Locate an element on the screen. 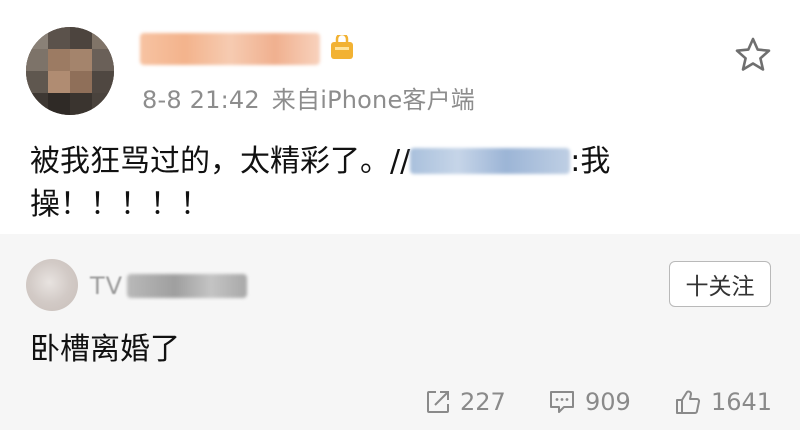 Image resolution: width=800 pixels, height=430 pixels. comment-button: 909 is located at coordinates (589, 402).